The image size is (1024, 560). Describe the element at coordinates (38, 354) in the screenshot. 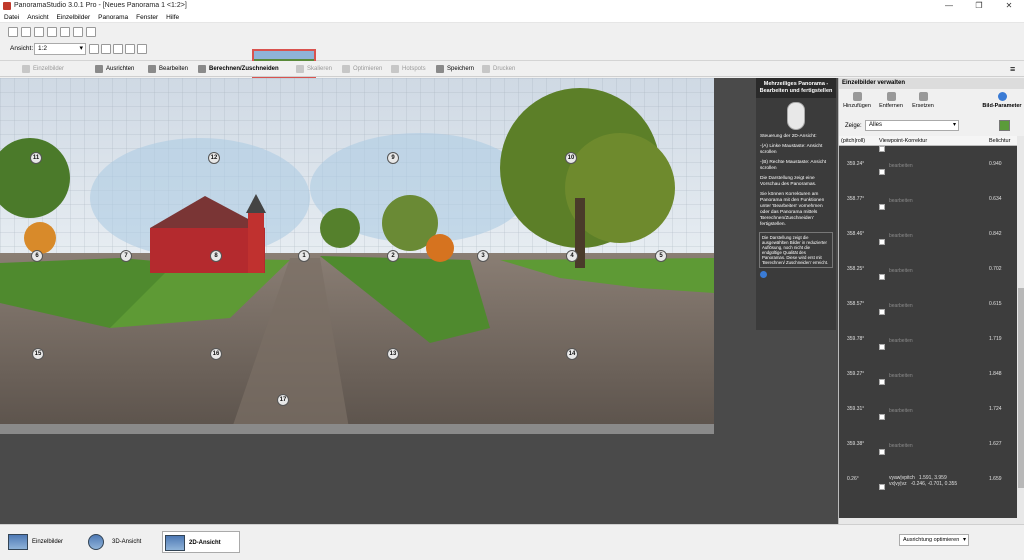

I see `marker-15: 15` at that location.